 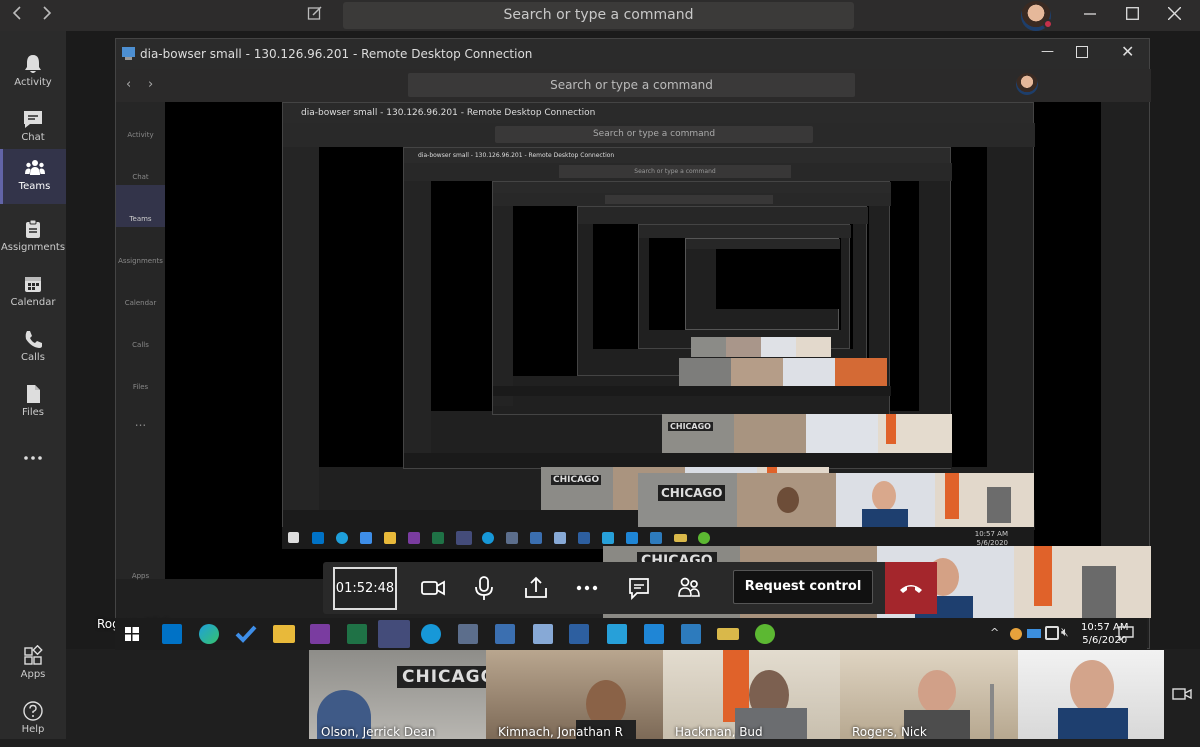 What do you see at coordinates (33, 357) in the screenshot?
I see `rail-label: Calls` at bounding box center [33, 357].